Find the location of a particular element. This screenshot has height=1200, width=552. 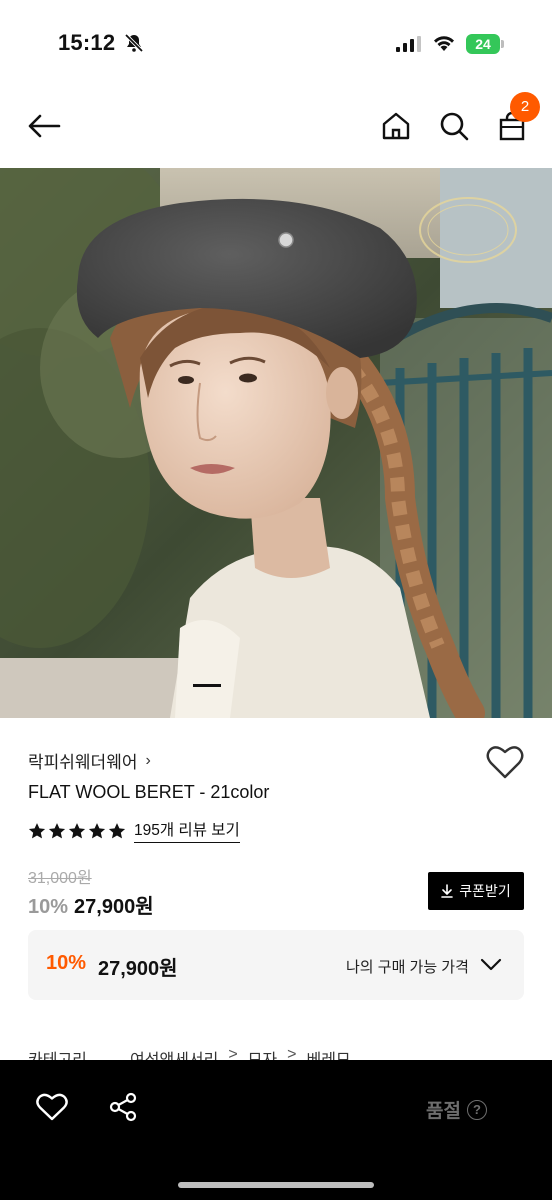

coupon-button: 쿠폰받기 is located at coordinates (476, 891).